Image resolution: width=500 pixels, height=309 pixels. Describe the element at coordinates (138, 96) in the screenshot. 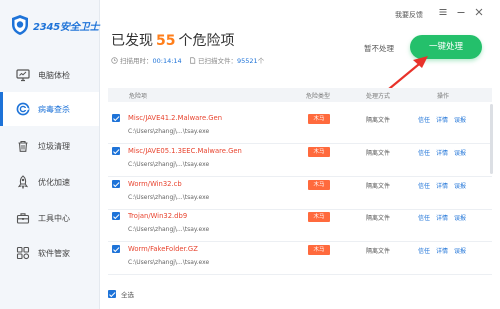

I see `column-header: 危险项` at that location.